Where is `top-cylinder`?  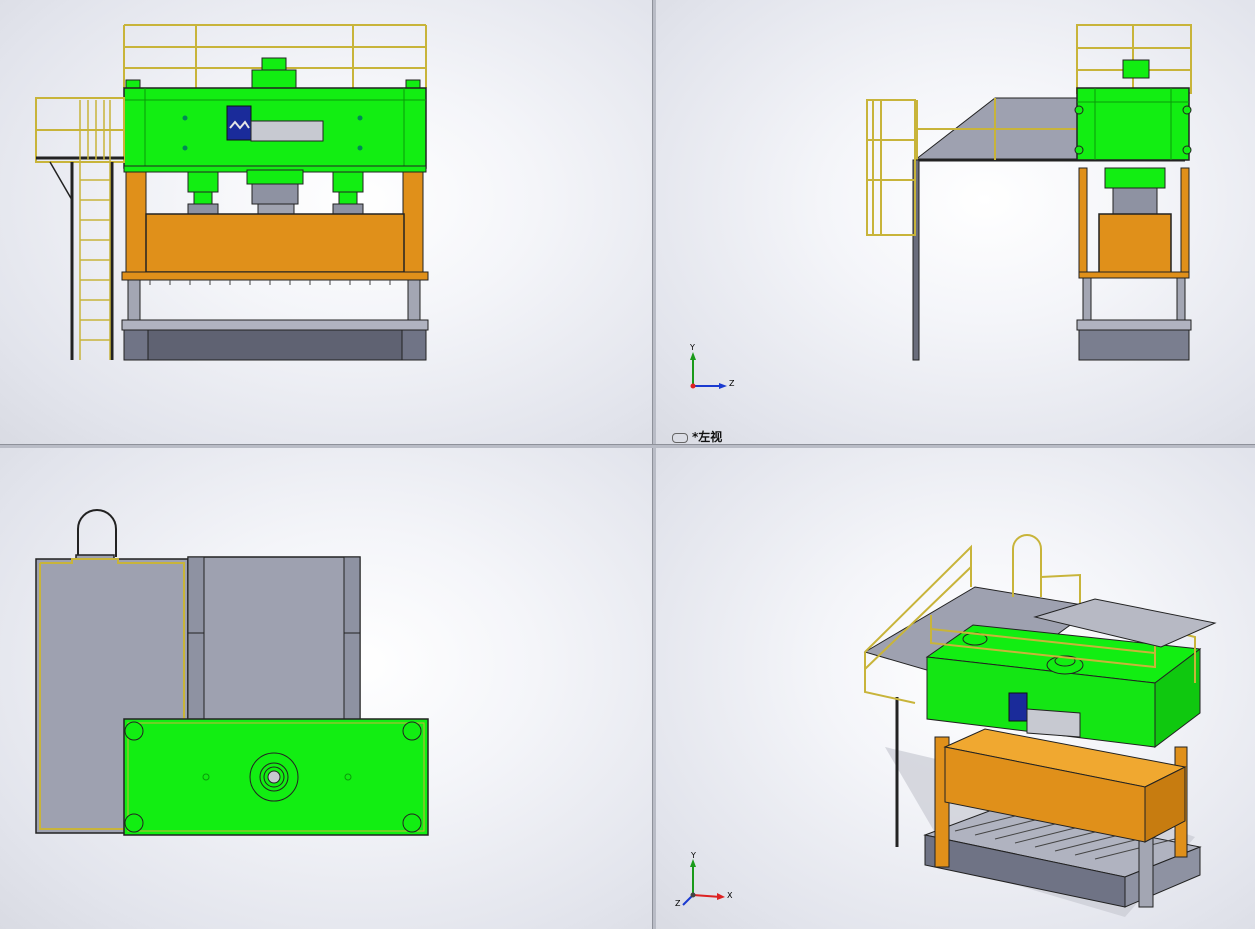 top-cylinder is located at coordinates (274, 79).